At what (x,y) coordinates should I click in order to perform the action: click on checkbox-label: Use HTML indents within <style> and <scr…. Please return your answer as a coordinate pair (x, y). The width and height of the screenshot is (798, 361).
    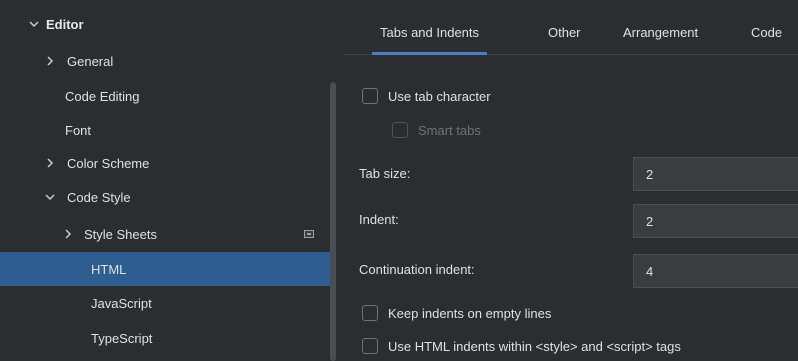
    Looking at the image, I should click on (534, 346).